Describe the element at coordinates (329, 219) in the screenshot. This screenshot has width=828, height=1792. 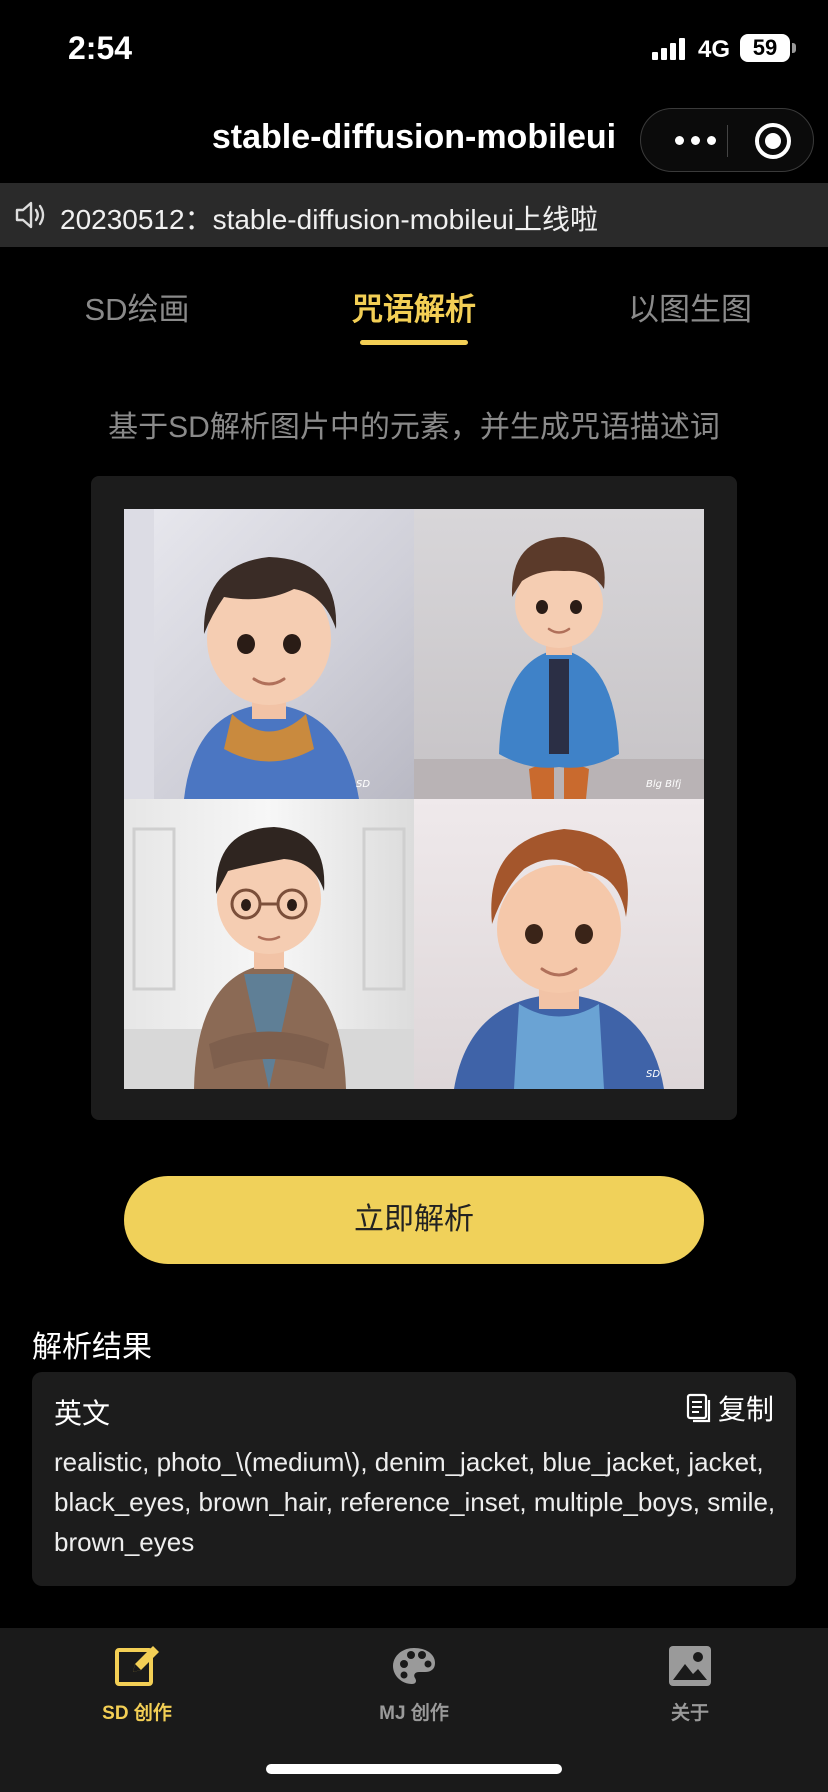
I see `notice-text: 20230512：stable-diffusion-mobileui上线啦` at that location.